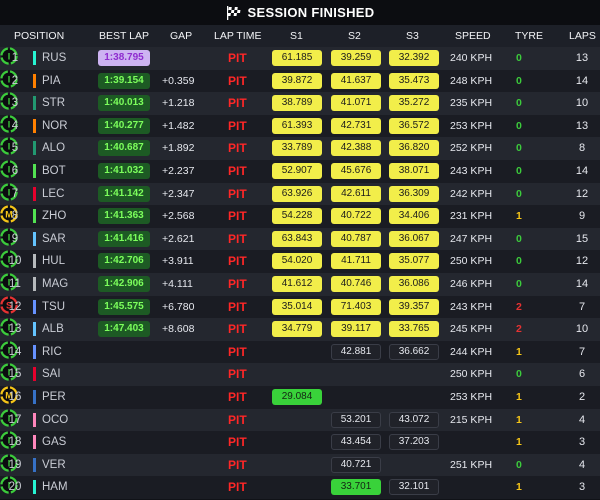 This screenshot has height=500, width=600. Describe the element at coordinates (300, 465) in the screenshot. I see `table-row: 19 VER PIT 40.721 251 KPH 0 I 4` at that location.